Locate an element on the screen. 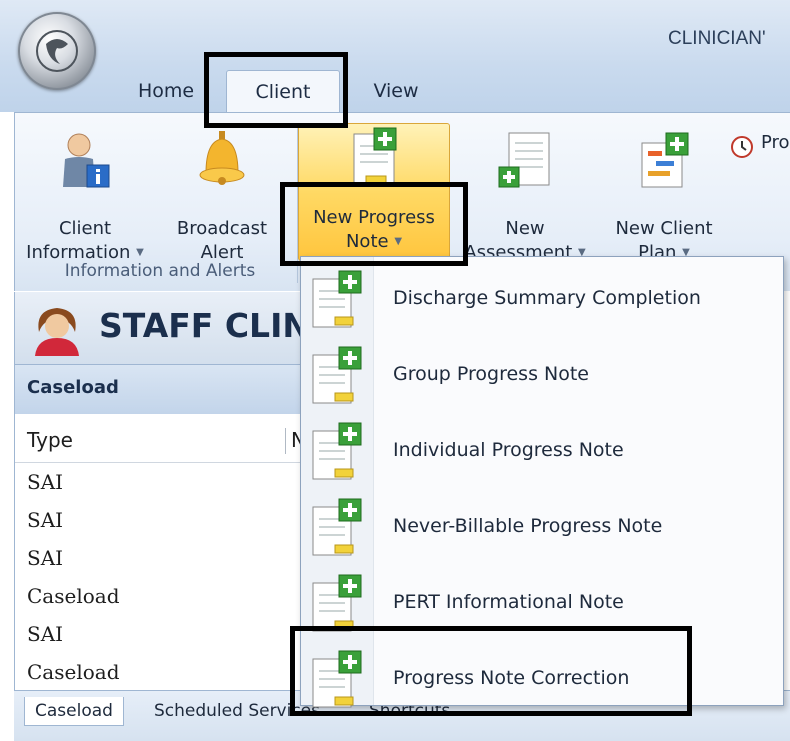 This screenshot has height=741, width=790. assessment-icon is located at coordinates (525, 164).